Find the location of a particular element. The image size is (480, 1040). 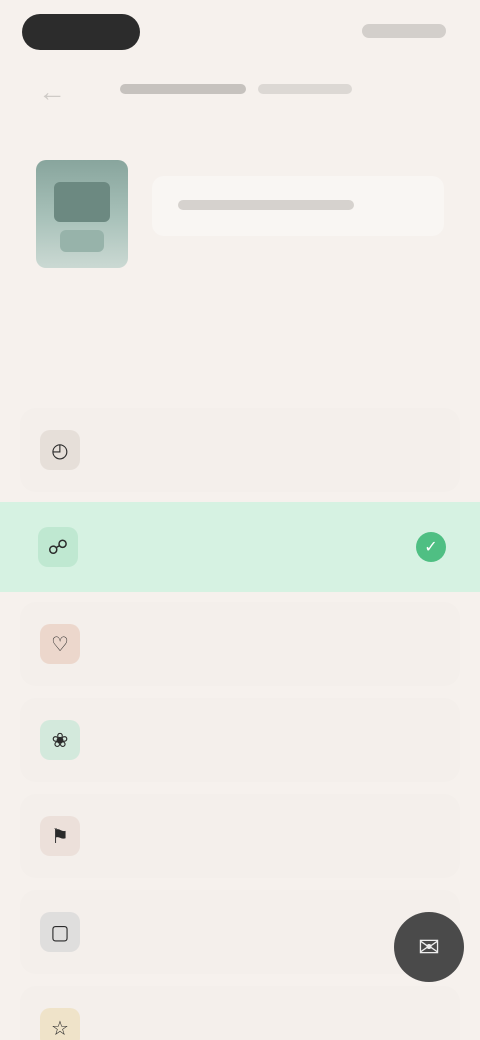

option-item: ◴ is located at coordinates (240, 450).